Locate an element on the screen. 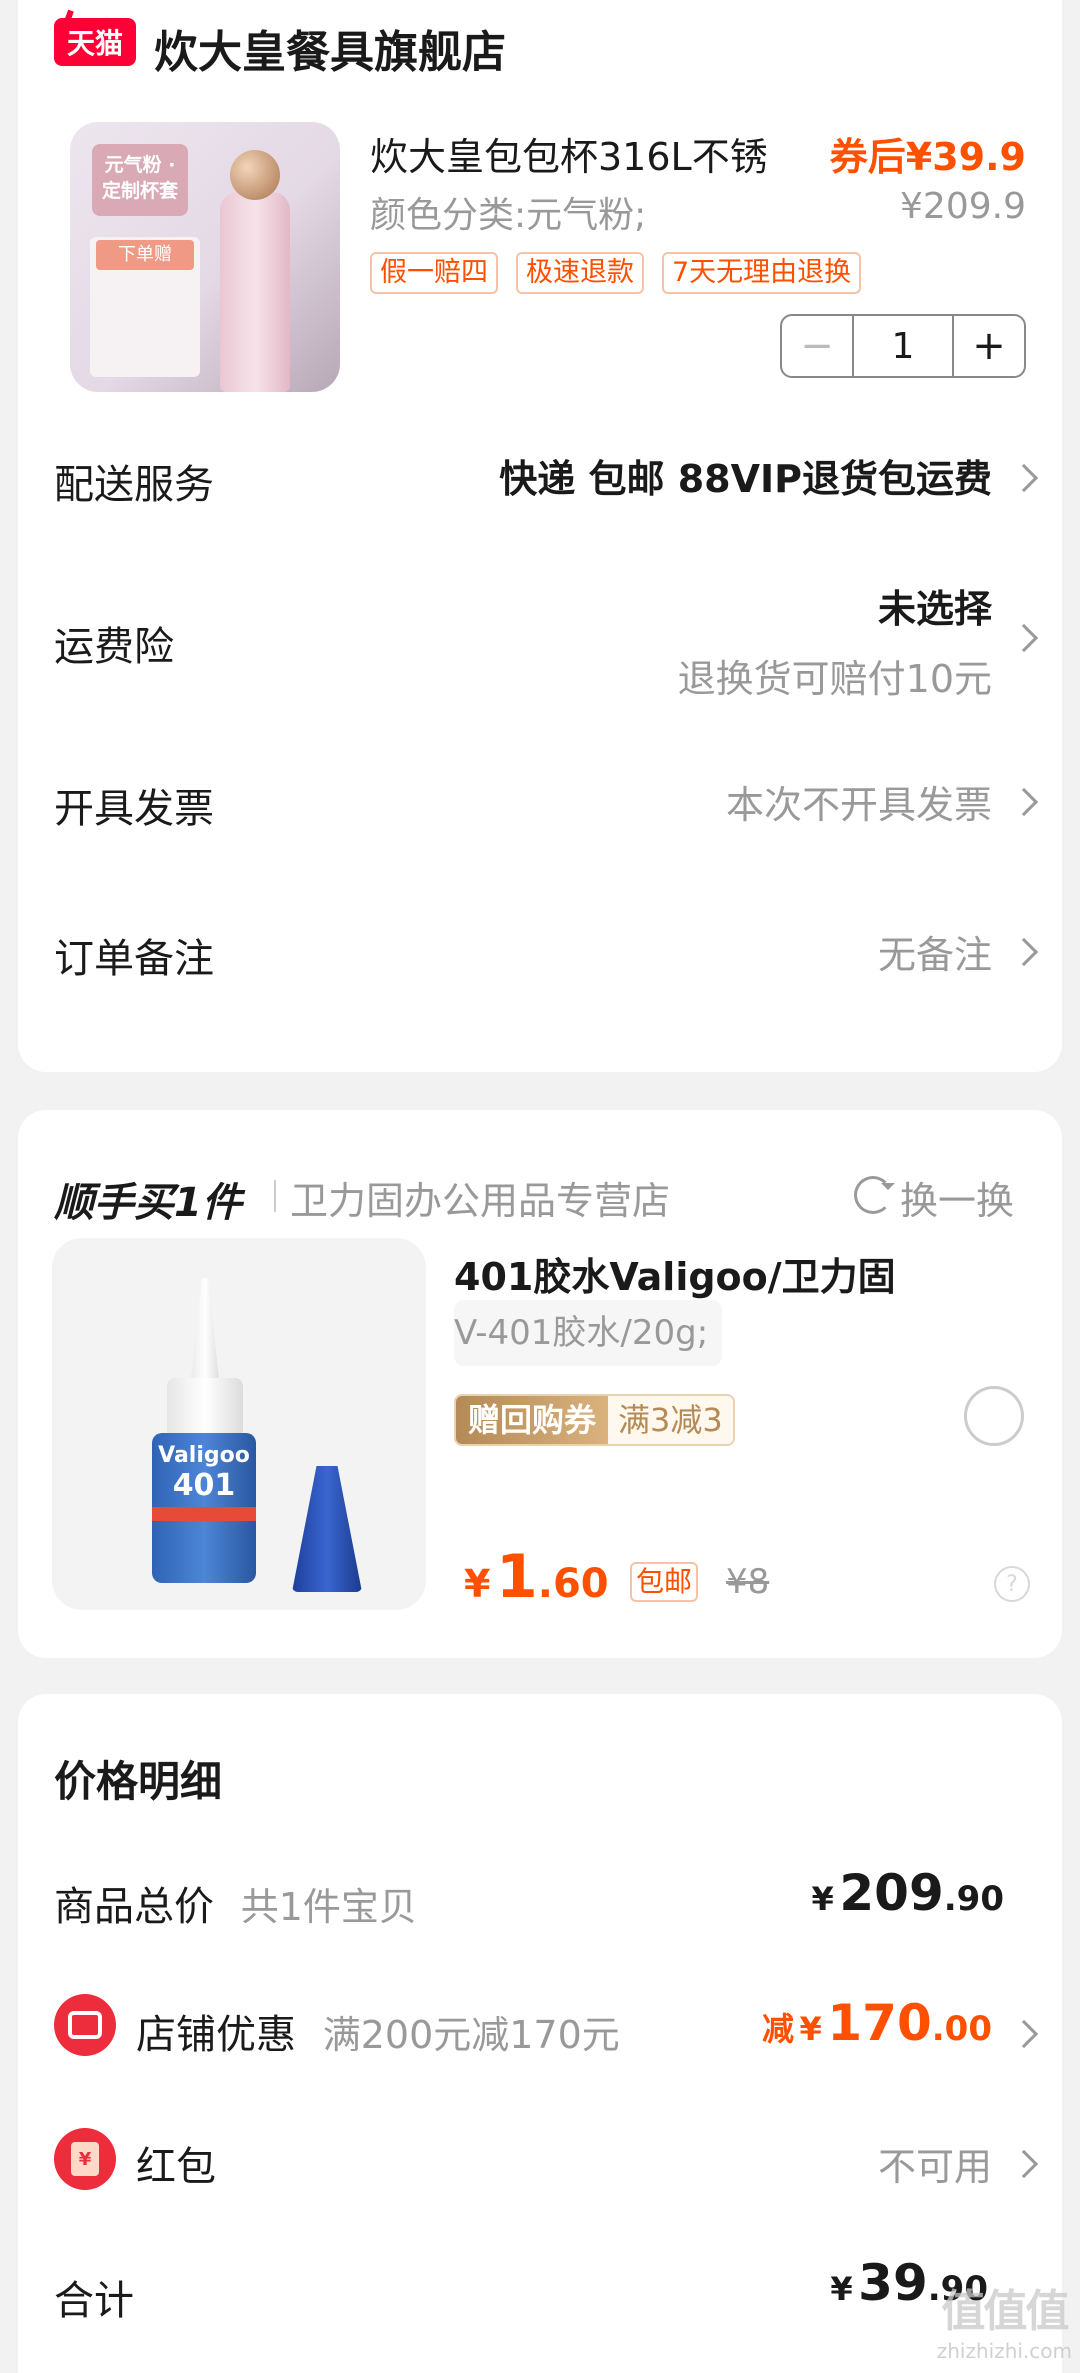 The image size is (1080, 2373). price-detail-title: 价格明细 is located at coordinates (138, 1781).